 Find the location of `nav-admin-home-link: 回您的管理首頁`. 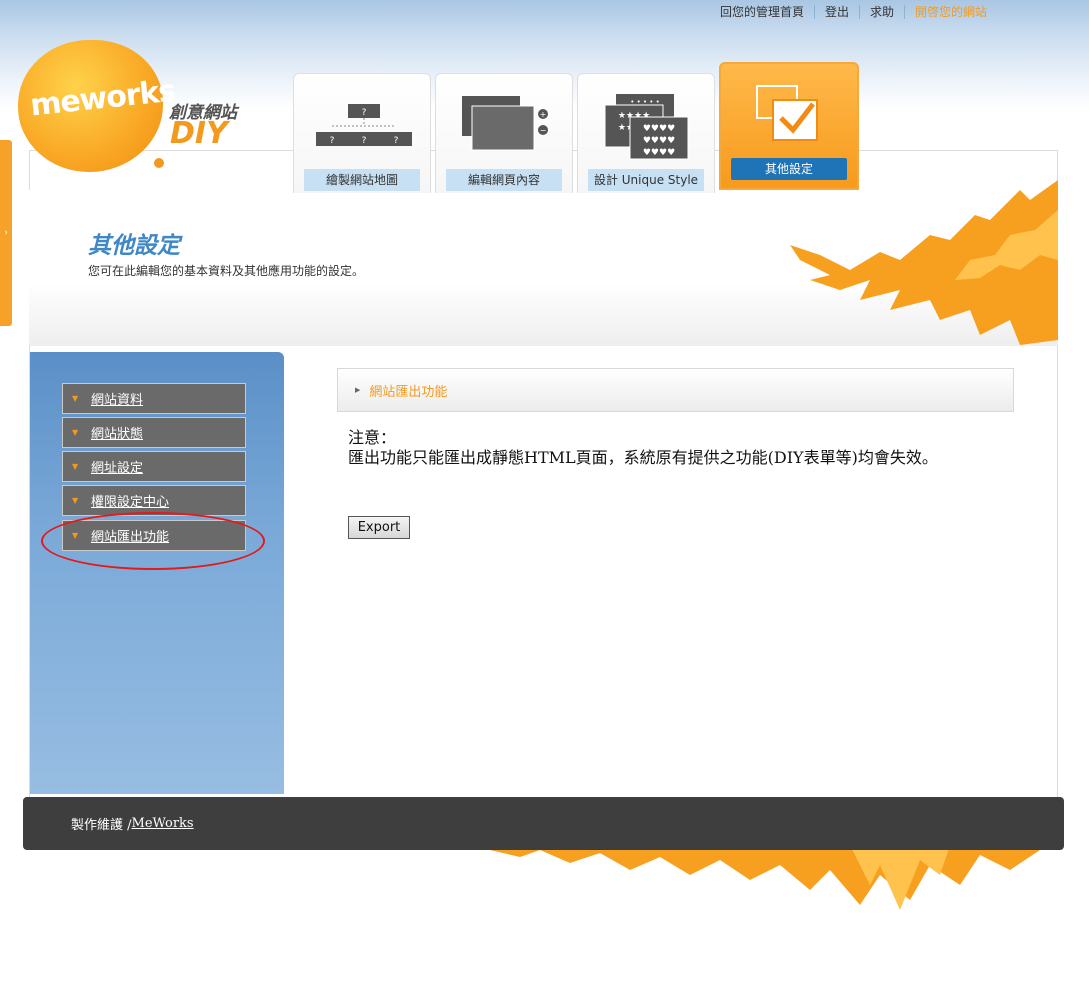

nav-admin-home-link: 回您的管理首頁 is located at coordinates (762, 12).